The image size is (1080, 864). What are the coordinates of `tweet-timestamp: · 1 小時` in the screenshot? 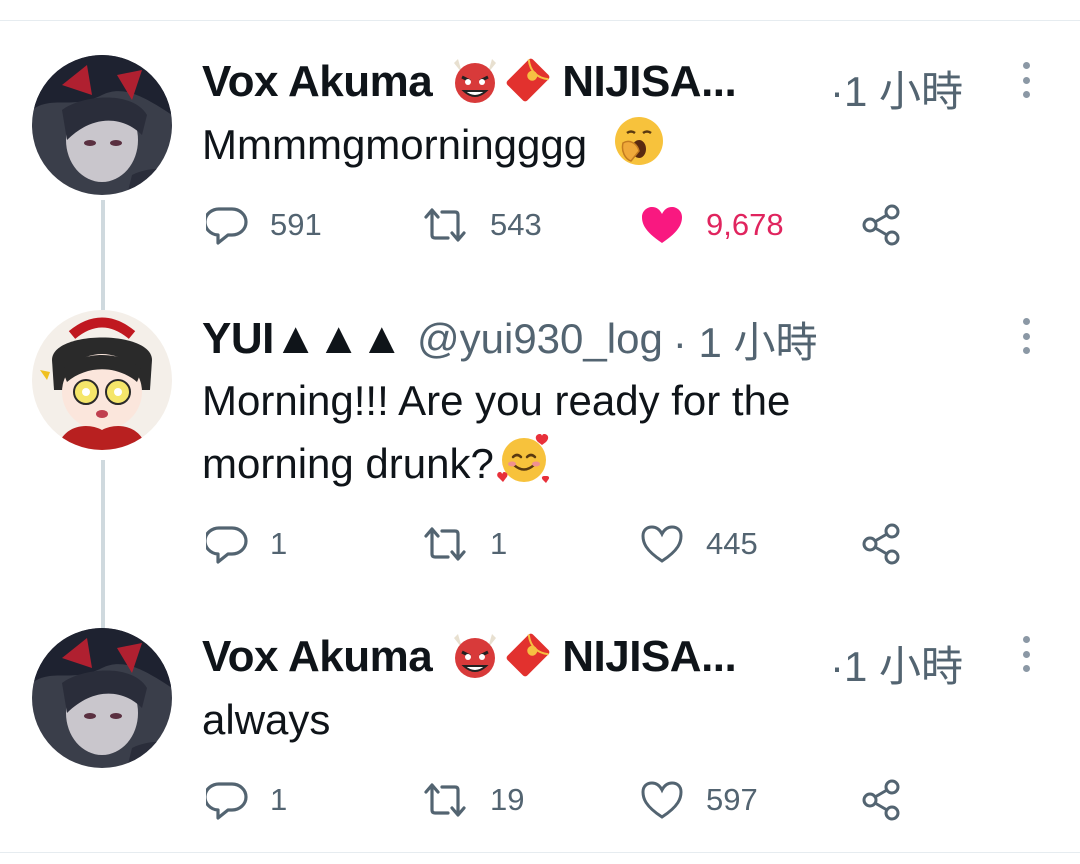 It's located at (745, 339).